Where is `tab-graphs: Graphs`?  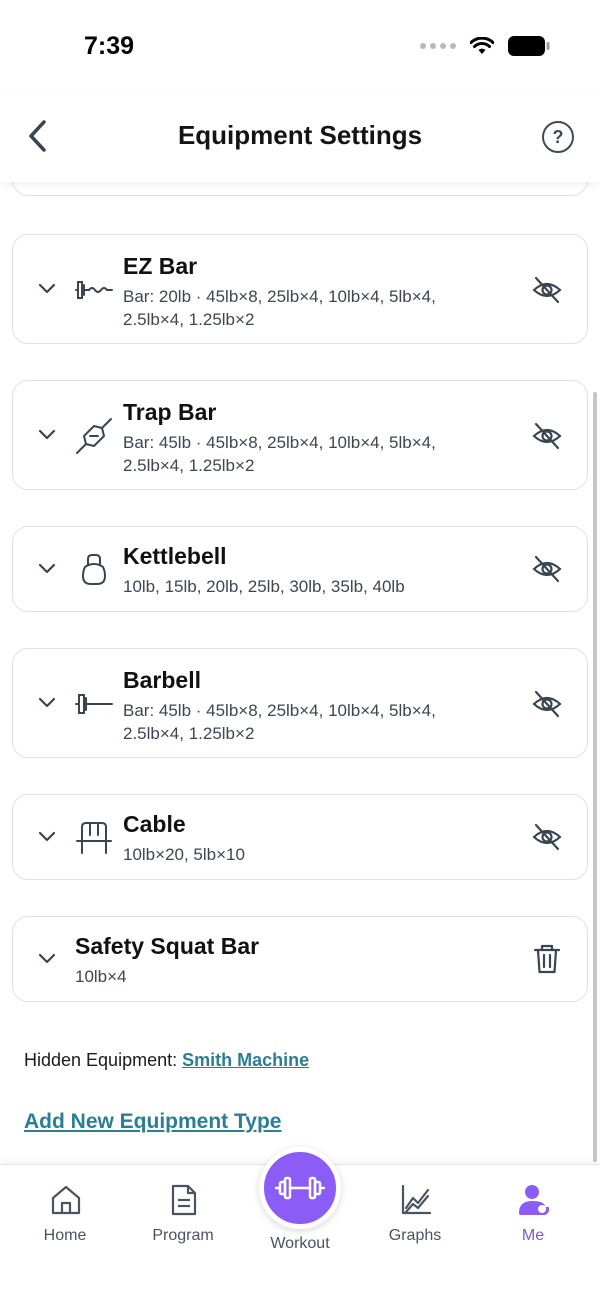
tab-graphs: Graphs is located at coordinates (415, 1215).